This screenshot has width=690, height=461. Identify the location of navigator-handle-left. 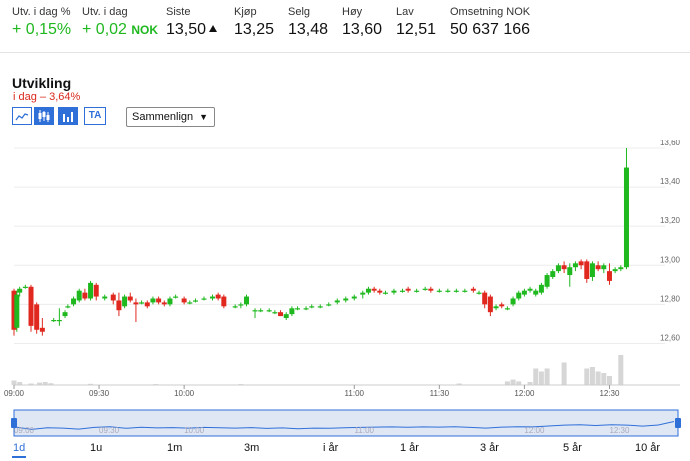
(14, 423).